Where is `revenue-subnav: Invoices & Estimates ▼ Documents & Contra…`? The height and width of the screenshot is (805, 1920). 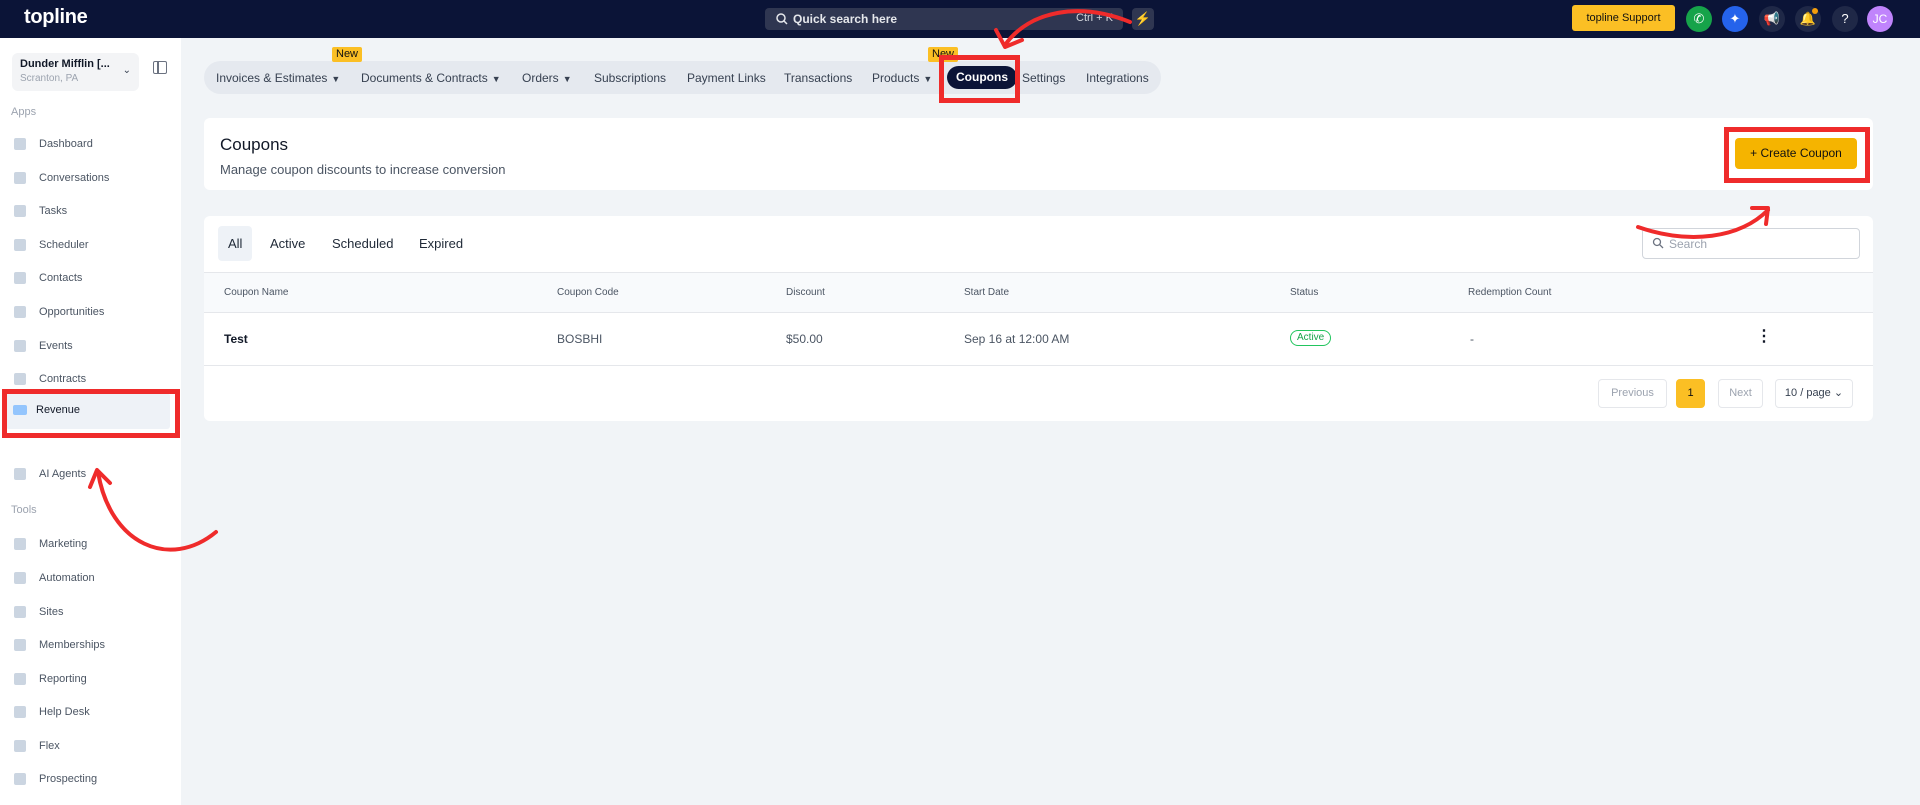 revenue-subnav: Invoices & Estimates ▼ Documents & Contra… is located at coordinates (682, 77).